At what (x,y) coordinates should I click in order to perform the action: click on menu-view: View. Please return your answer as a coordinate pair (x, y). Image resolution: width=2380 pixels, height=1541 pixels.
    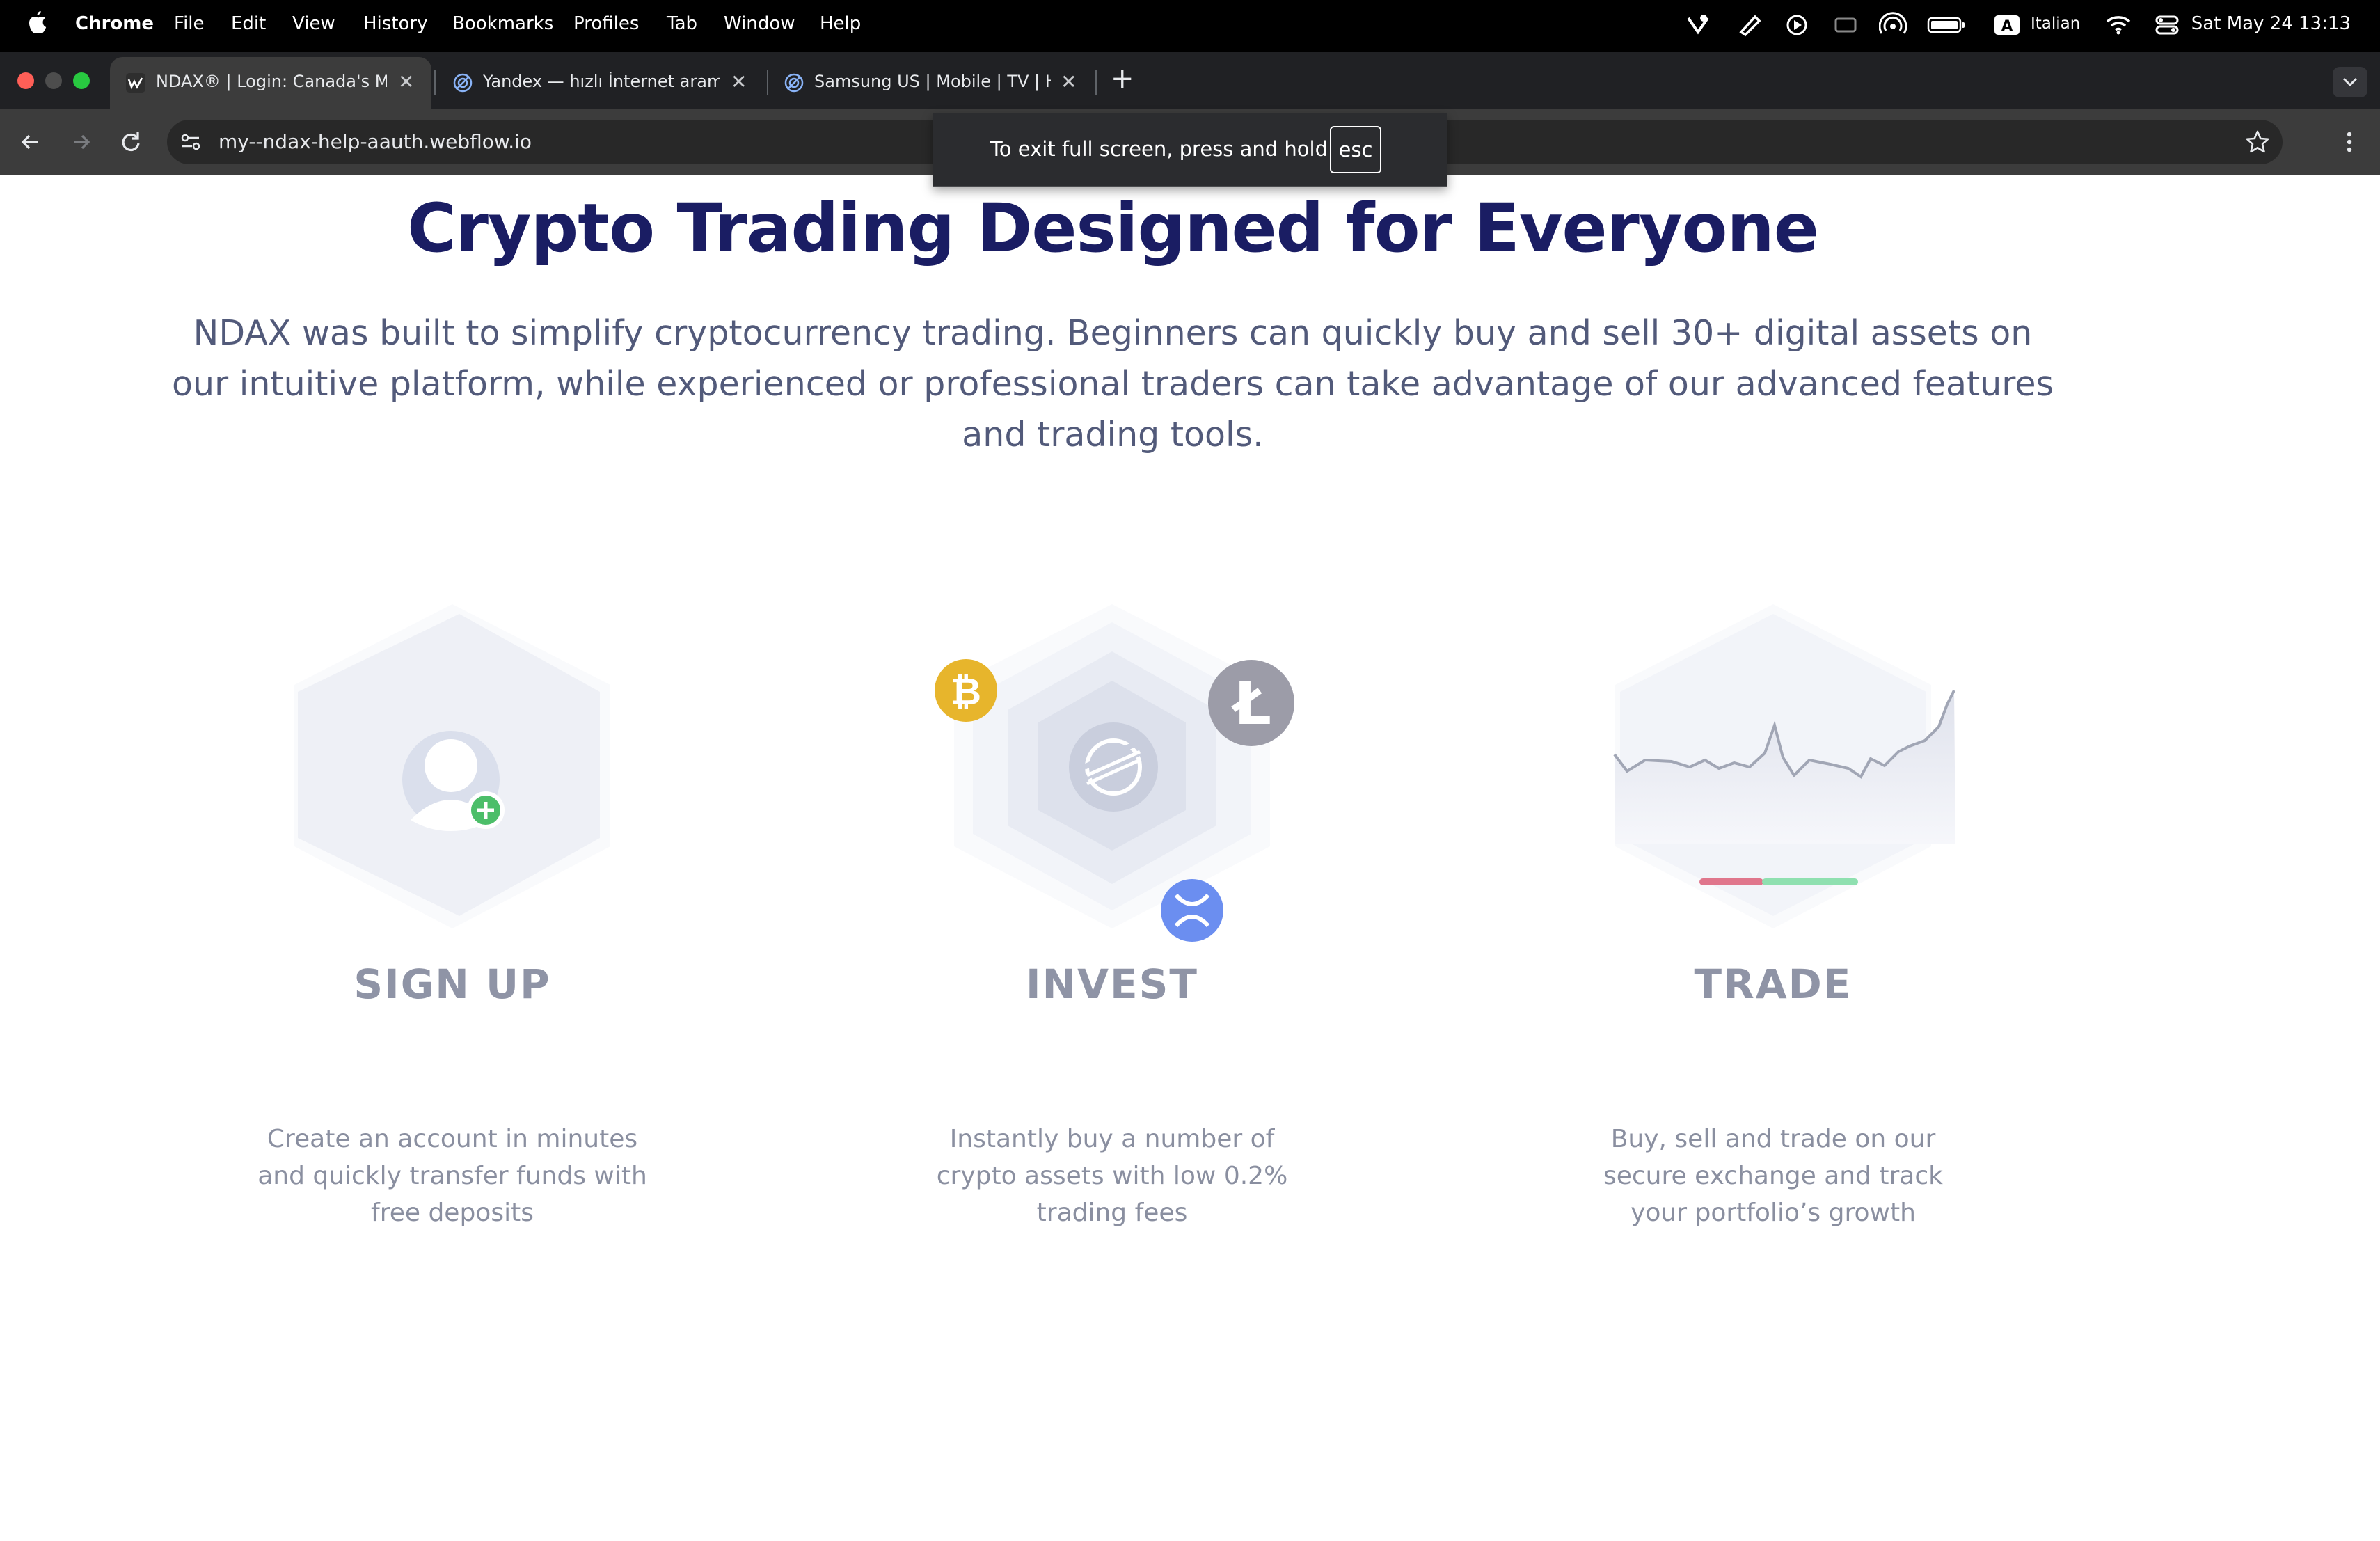
    Looking at the image, I should click on (313, 23).